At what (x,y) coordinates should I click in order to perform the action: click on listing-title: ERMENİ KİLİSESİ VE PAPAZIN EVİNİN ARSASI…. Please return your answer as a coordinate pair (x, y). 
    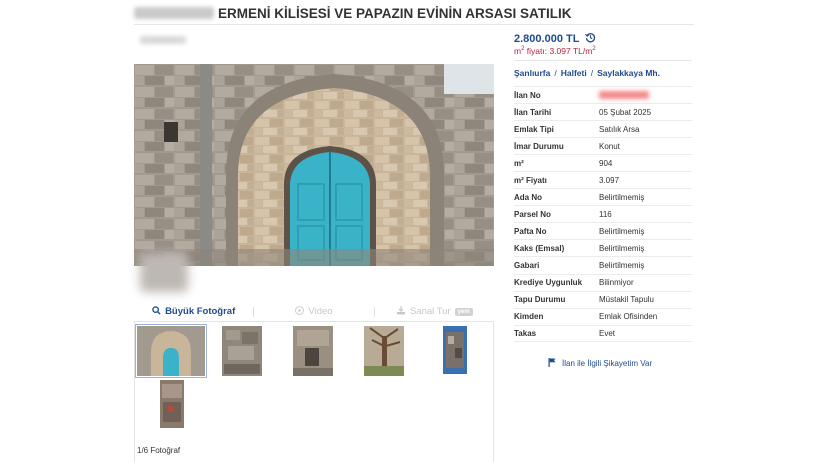
    Looking at the image, I should click on (414, 13).